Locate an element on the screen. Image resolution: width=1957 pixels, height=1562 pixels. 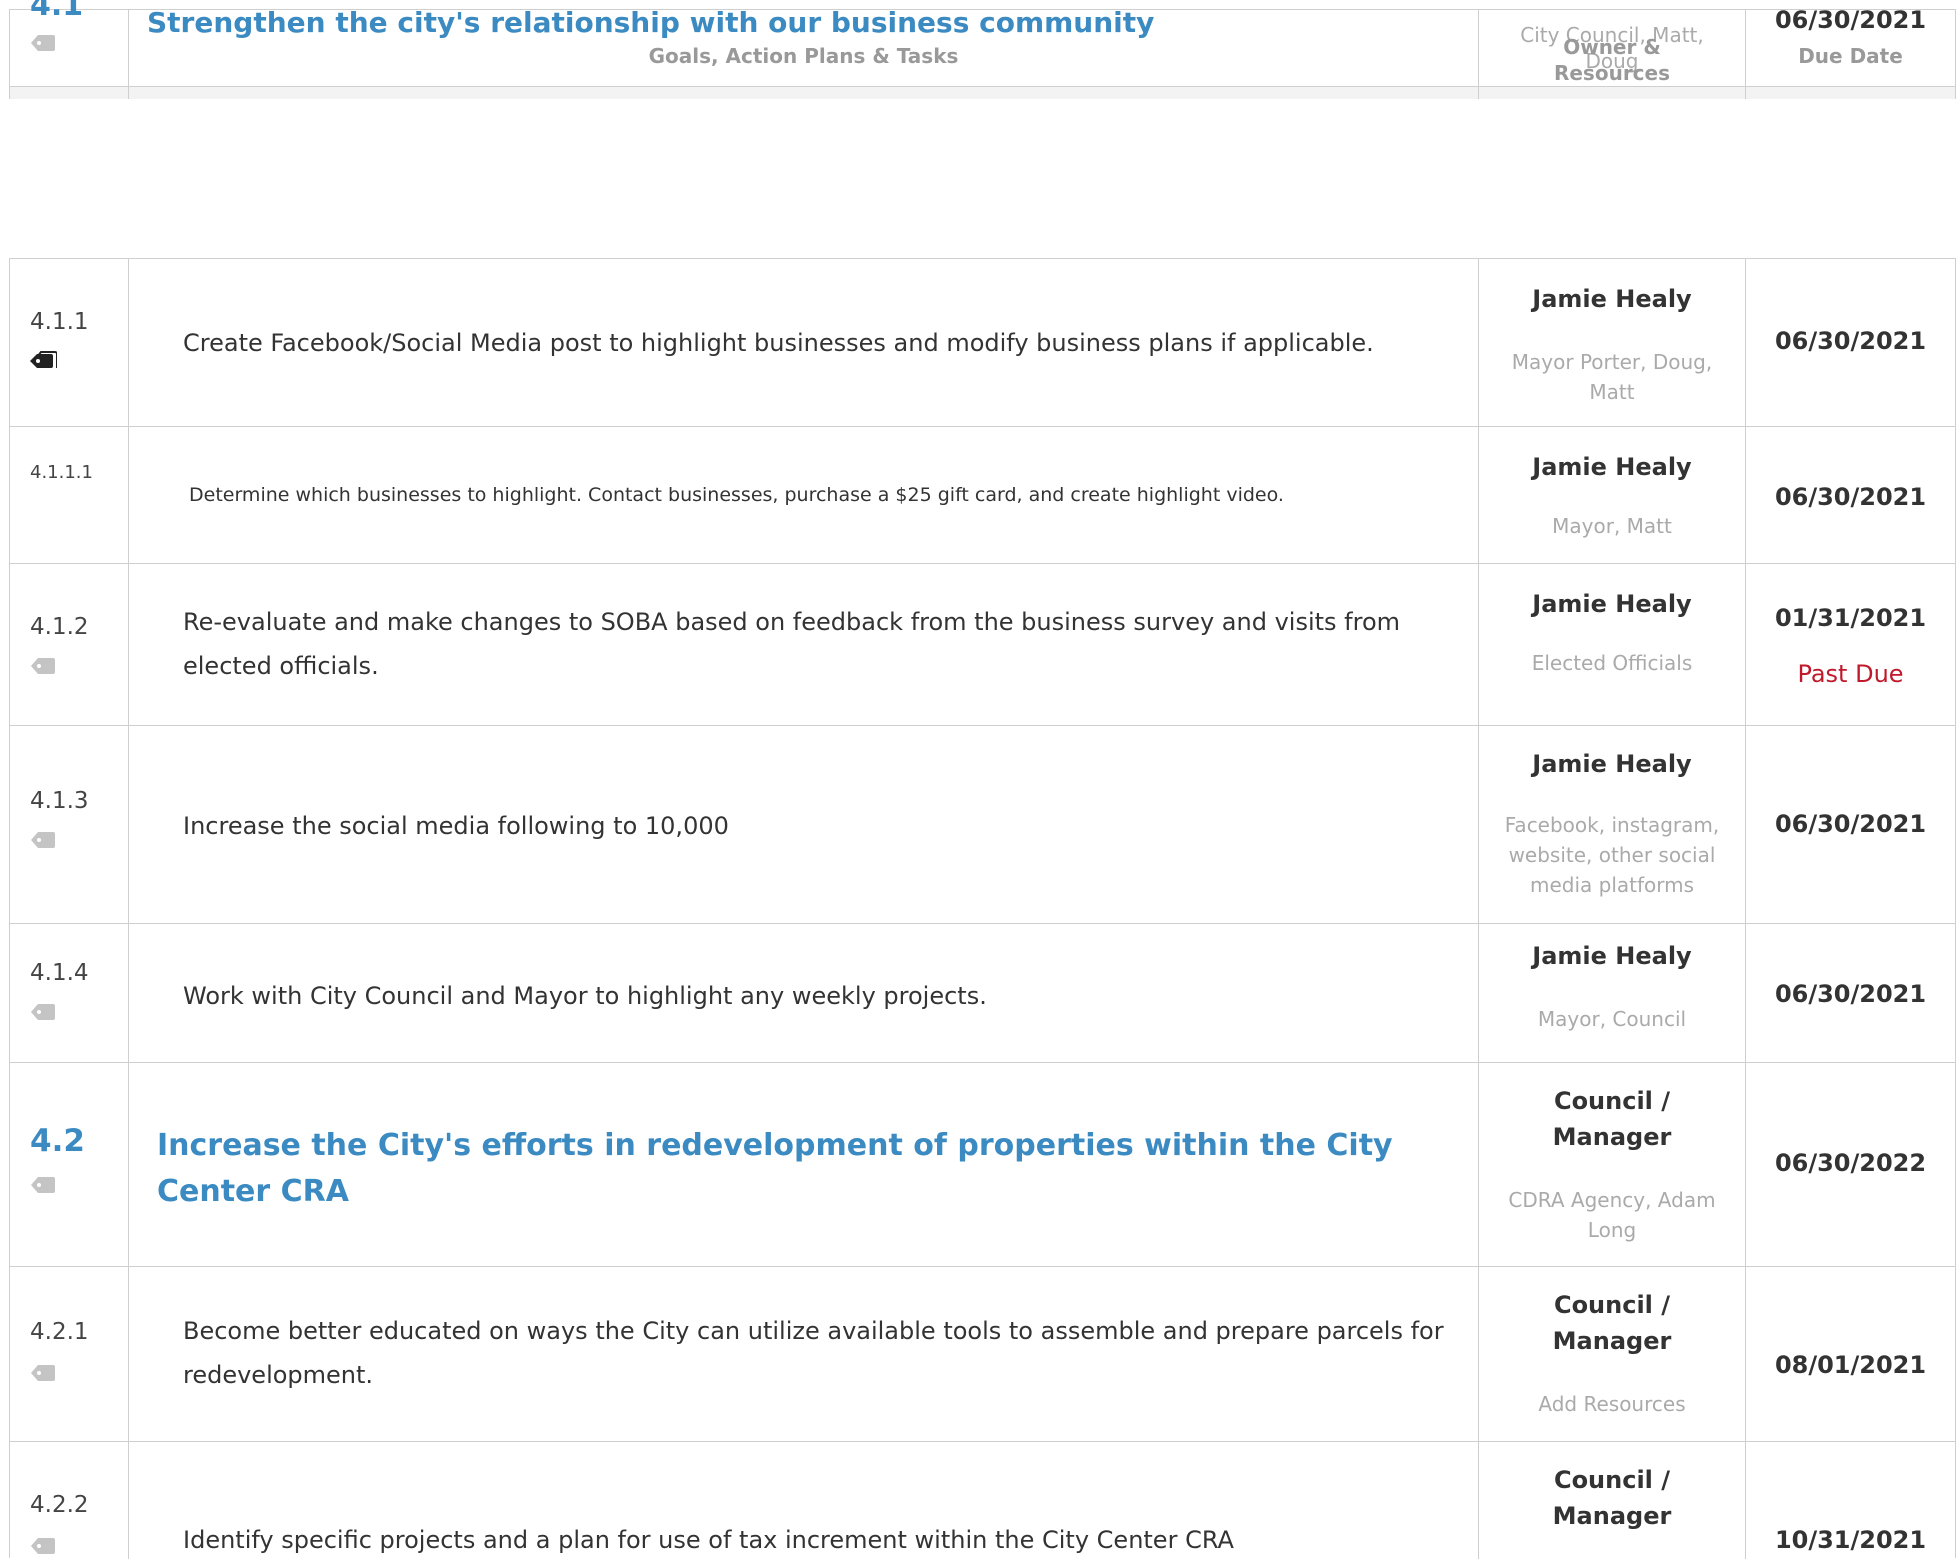
owner-cell: Council / Manager Add Resources is located at coordinates (1612, 1354).